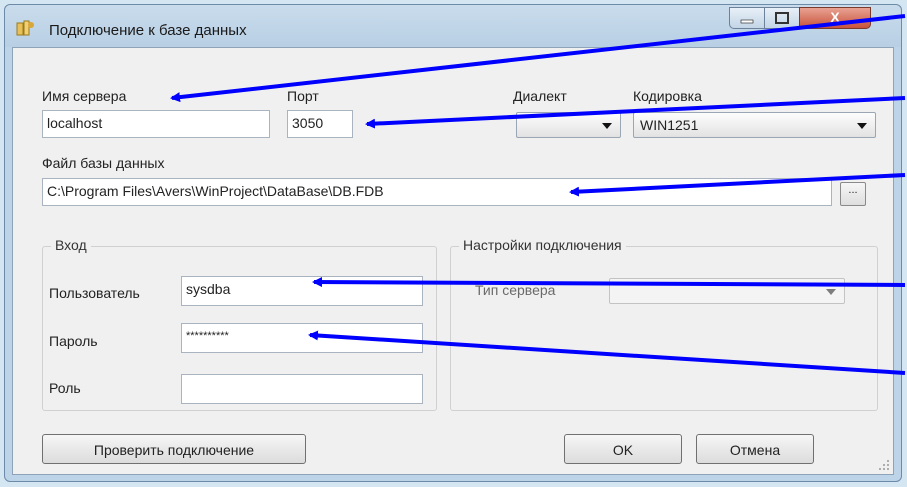 This screenshot has height=487, width=907. Describe the element at coordinates (174, 449) in the screenshot. I see `test-connection-button: Проверить подключение` at that location.